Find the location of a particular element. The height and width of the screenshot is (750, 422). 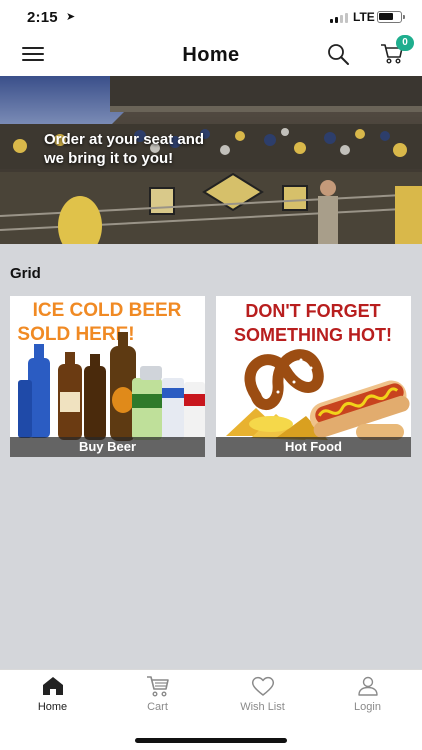

tab-cart: Cart is located at coordinates (157, 695).